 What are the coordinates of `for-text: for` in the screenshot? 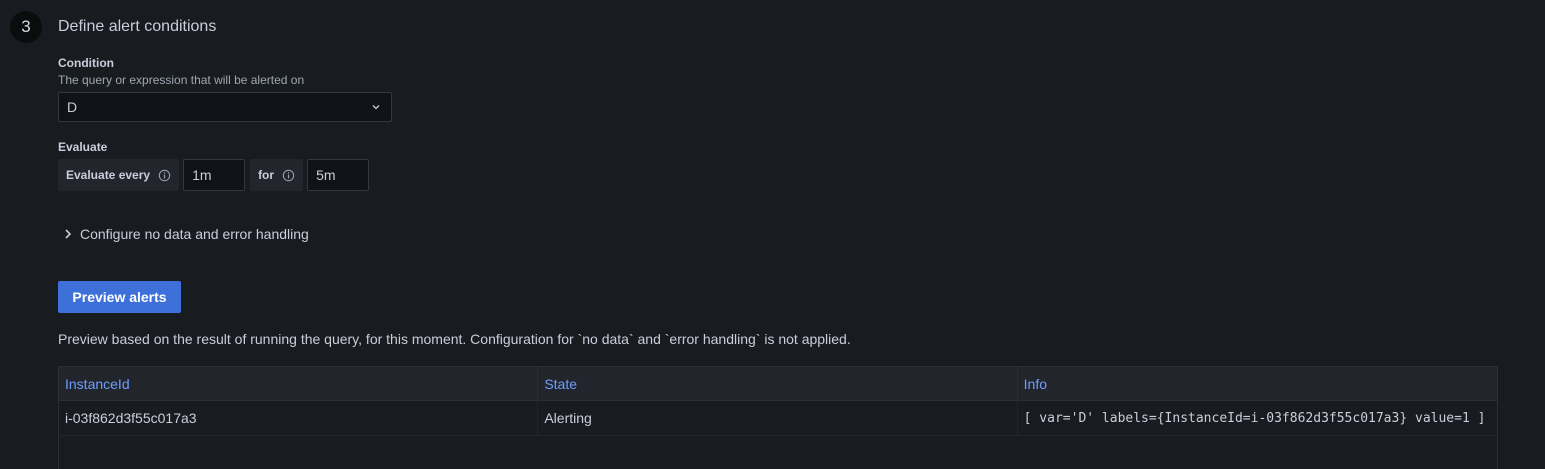 It's located at (266, 175).